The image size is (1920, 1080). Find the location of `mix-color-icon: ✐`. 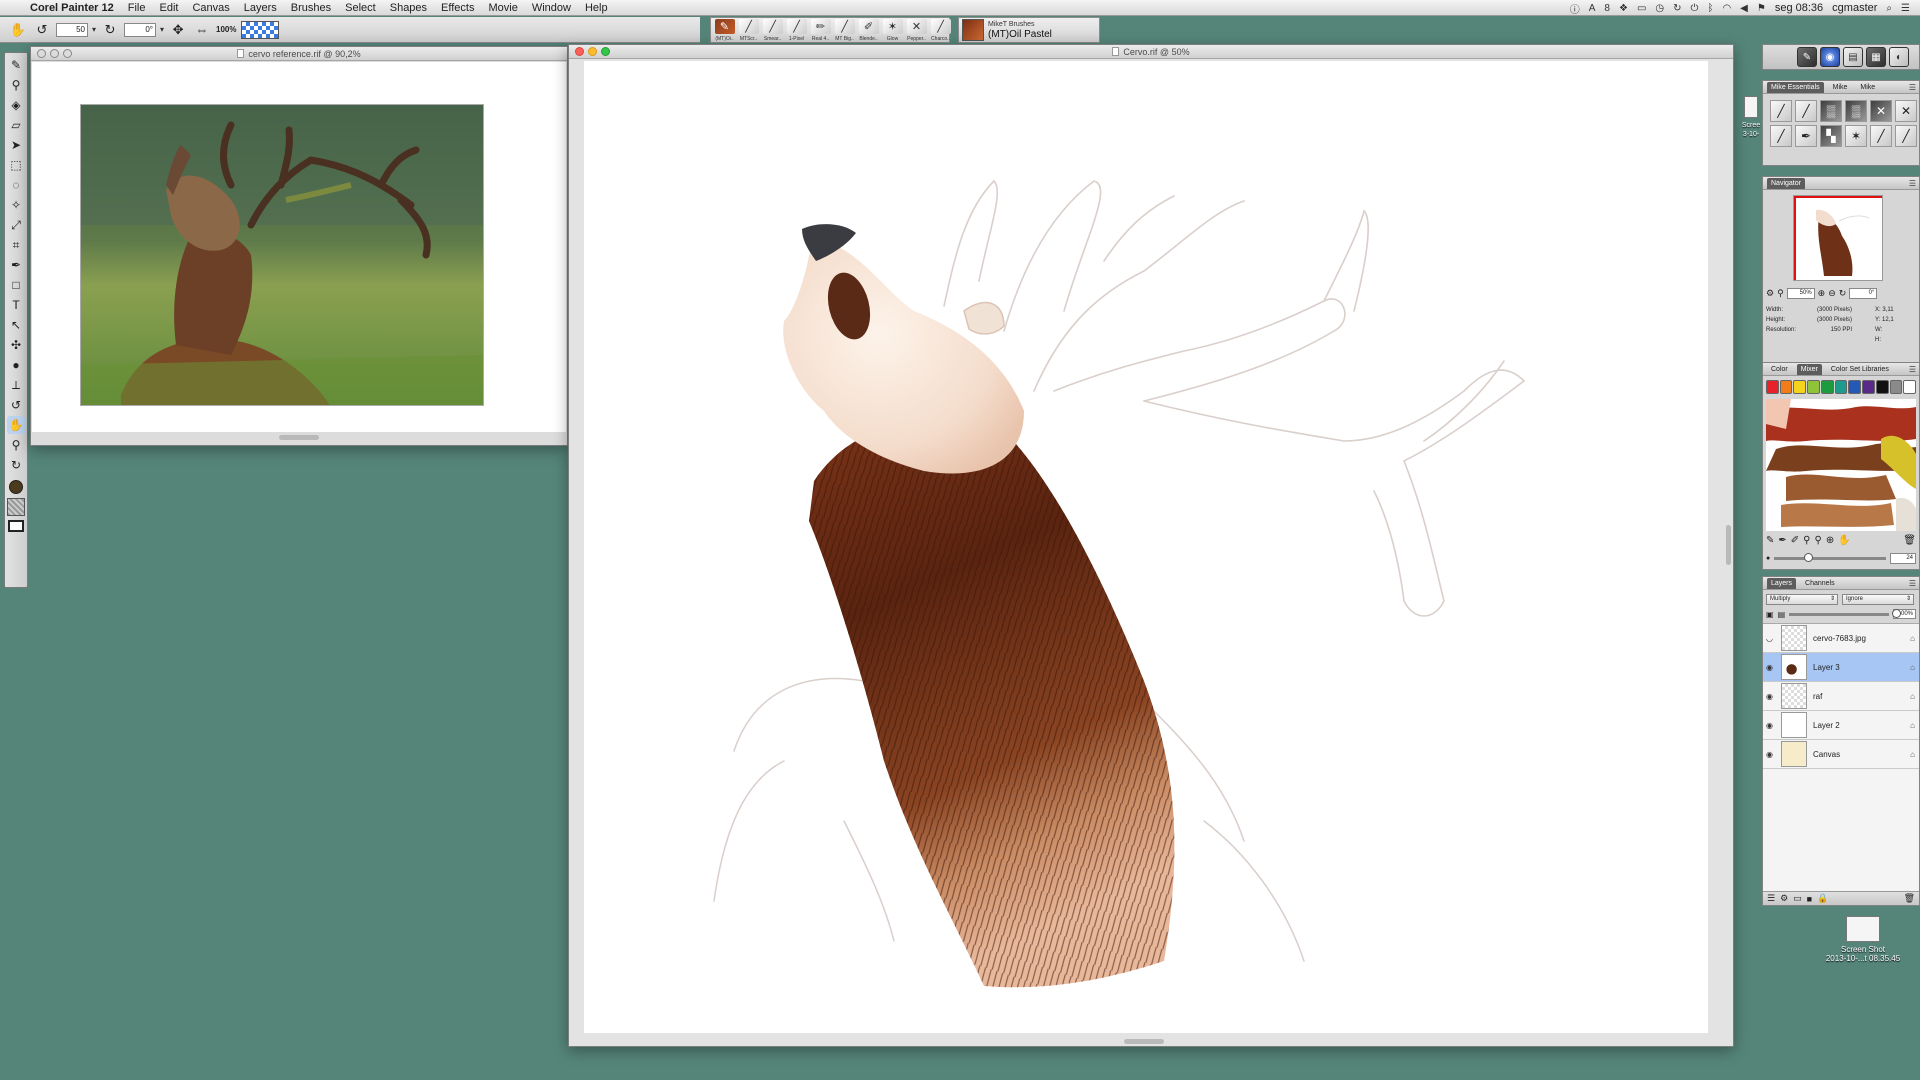

mix-color-icon: ✐ is located at coordinates (1795, 540).